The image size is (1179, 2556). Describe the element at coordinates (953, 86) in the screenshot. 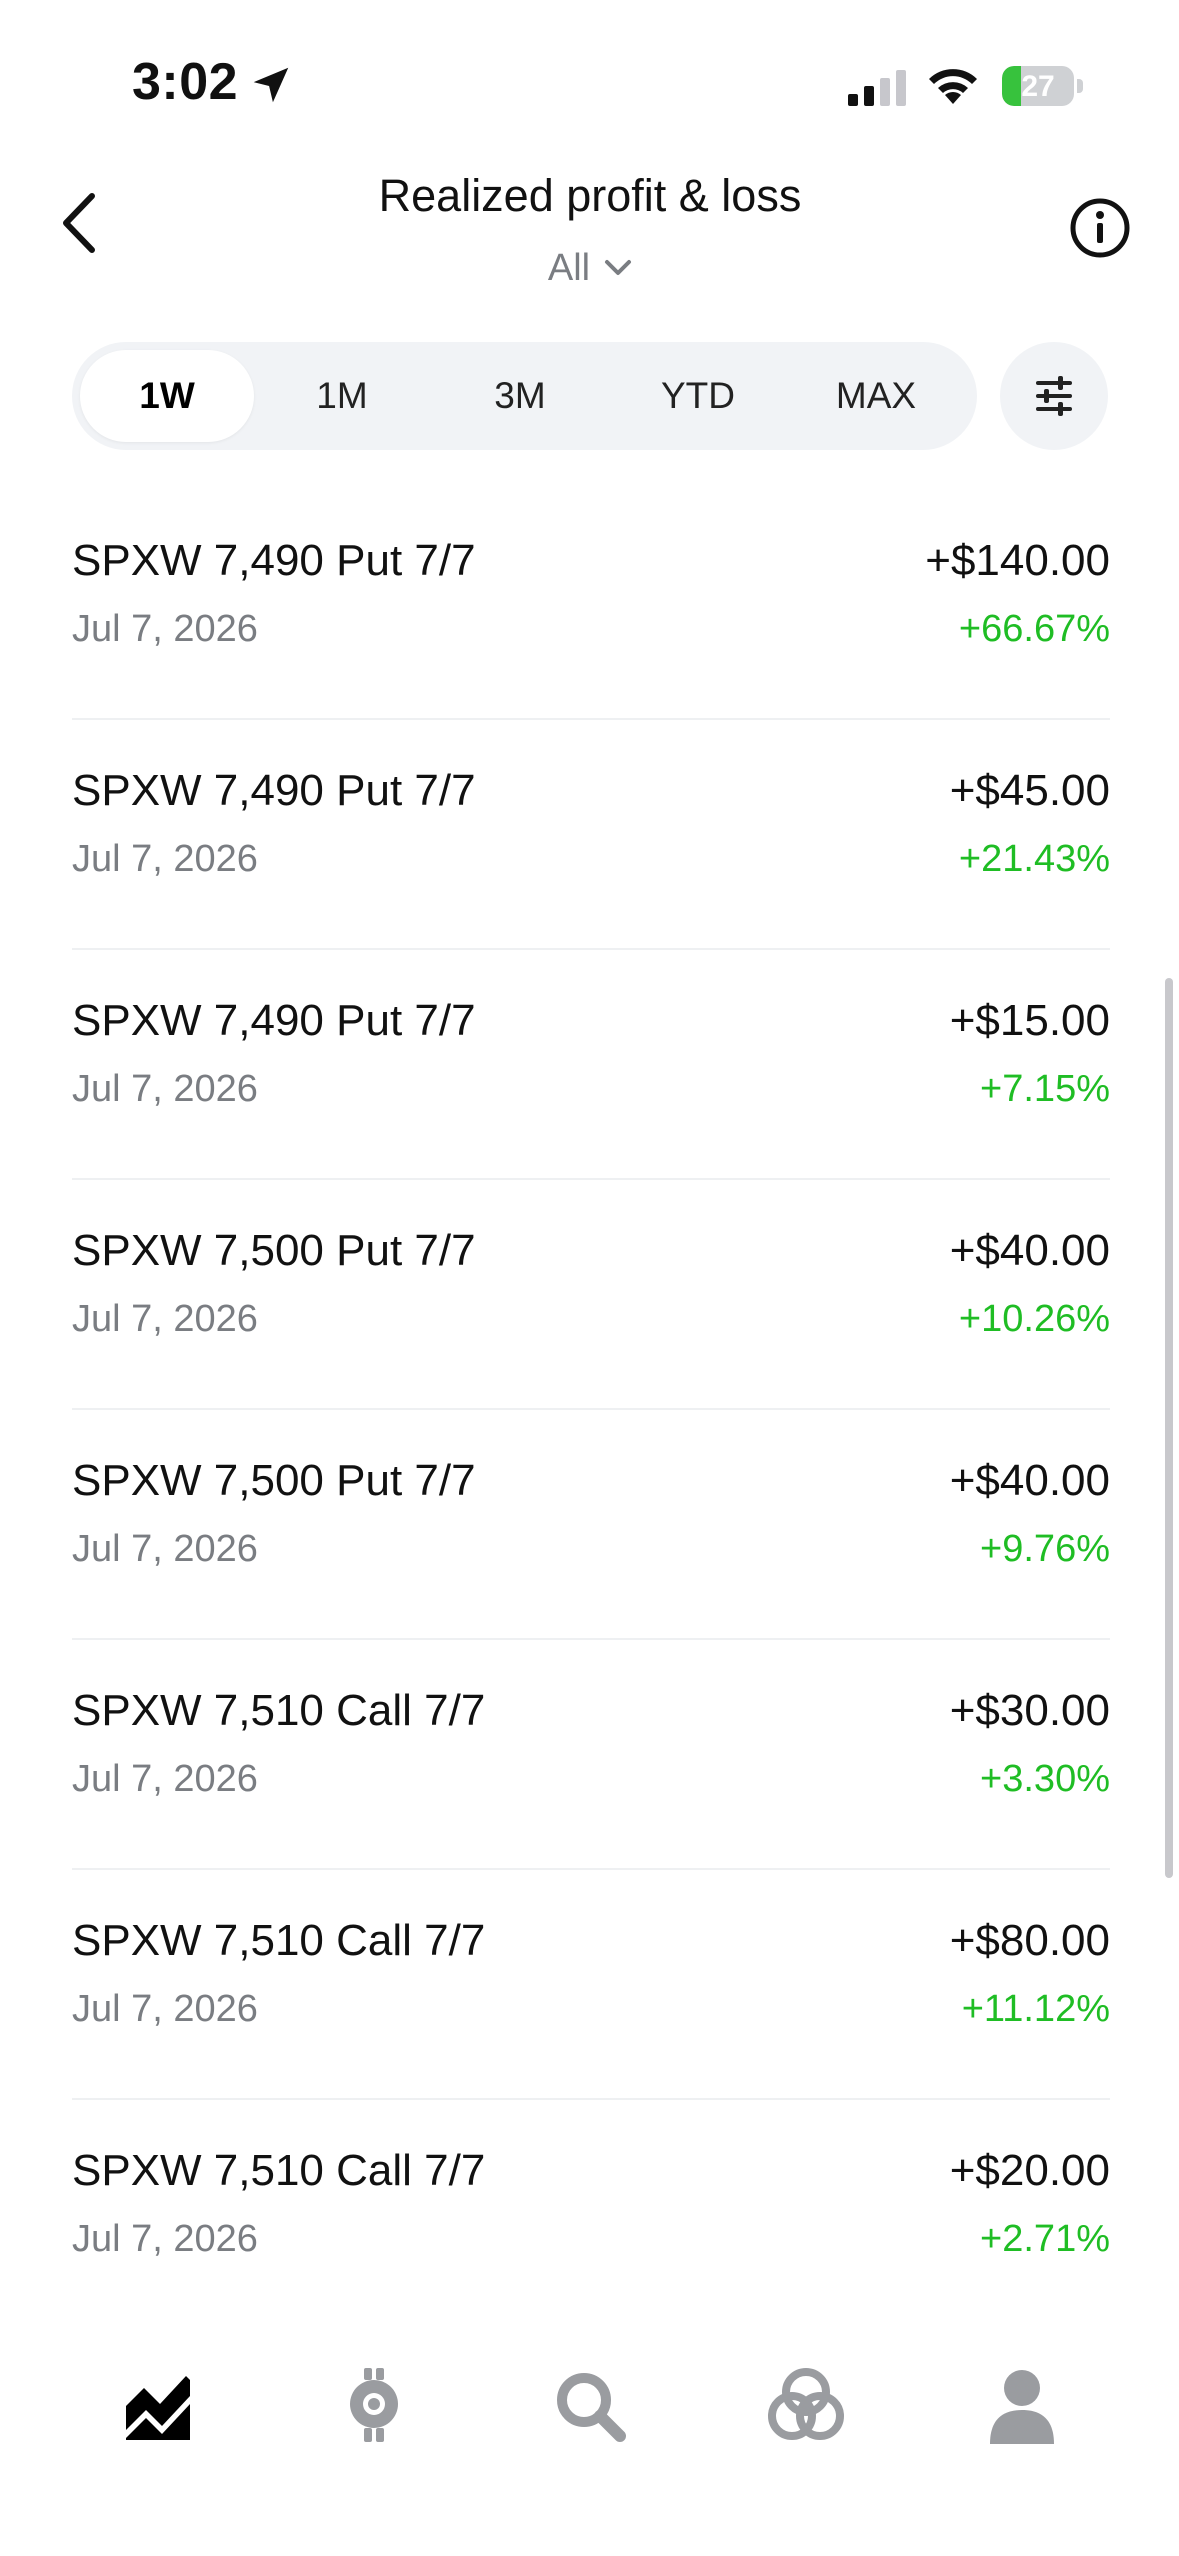

I see `wifi-icon` at that location.